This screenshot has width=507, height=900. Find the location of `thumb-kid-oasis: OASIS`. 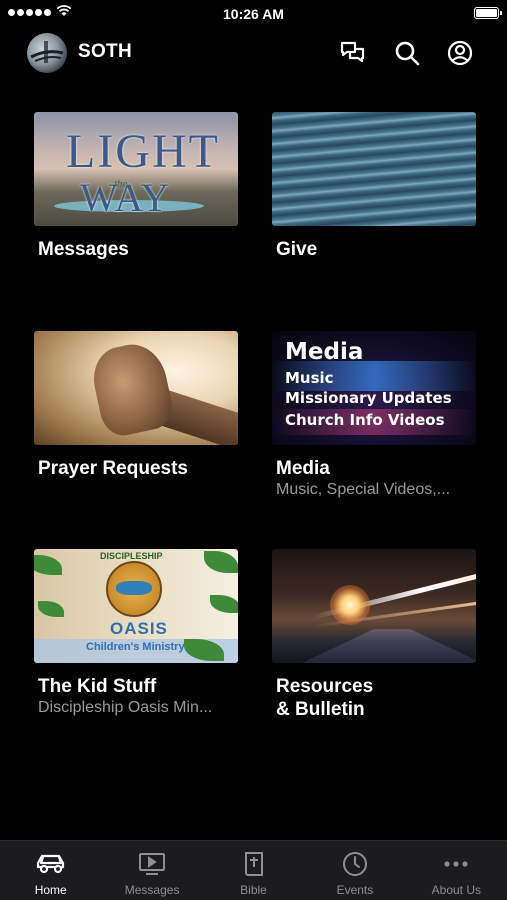

thumb-kid-oasis: OASIS is located at coordinates (139, 628).